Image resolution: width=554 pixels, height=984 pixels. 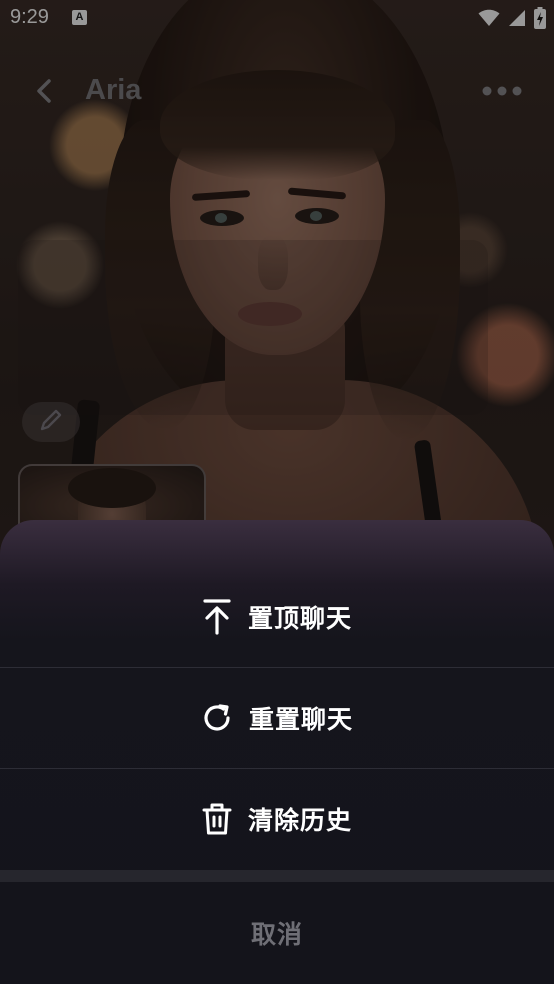 I want to click on pin-chat-label: 置顶聊天, so click(x=299, y=618).